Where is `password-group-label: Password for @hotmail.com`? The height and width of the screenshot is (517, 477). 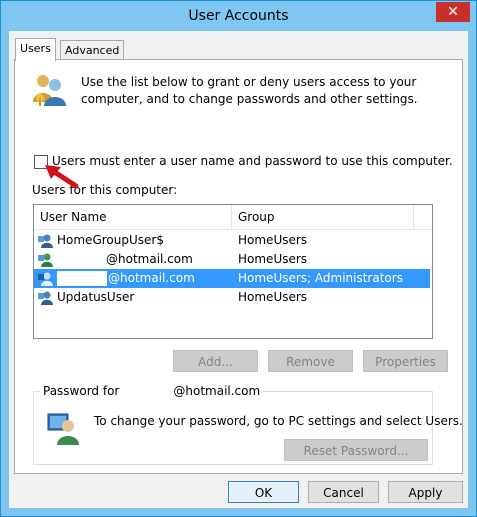
password-group-label: Password for @hotmail.com is located at coordinates (152, 391).